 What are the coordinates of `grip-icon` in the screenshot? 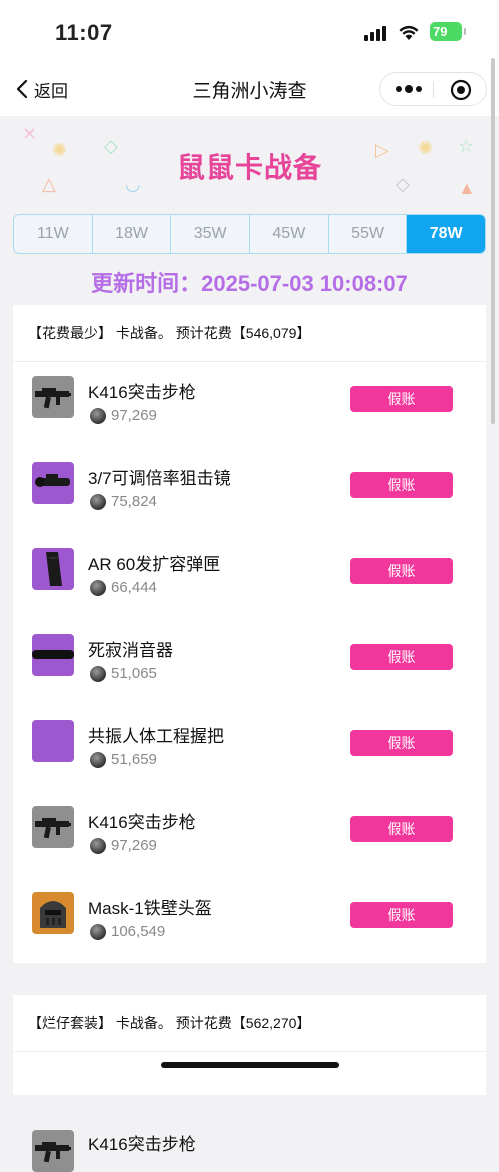 It's located at (53, 741).